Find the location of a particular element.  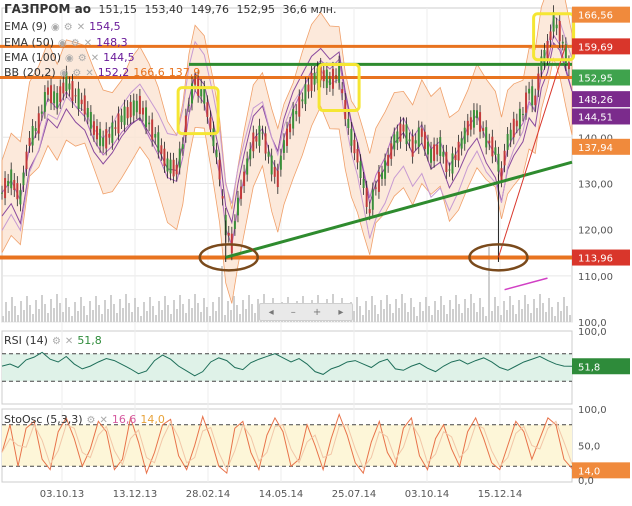

price-tag-label: 137,94 is located at coordinates (595, 148).